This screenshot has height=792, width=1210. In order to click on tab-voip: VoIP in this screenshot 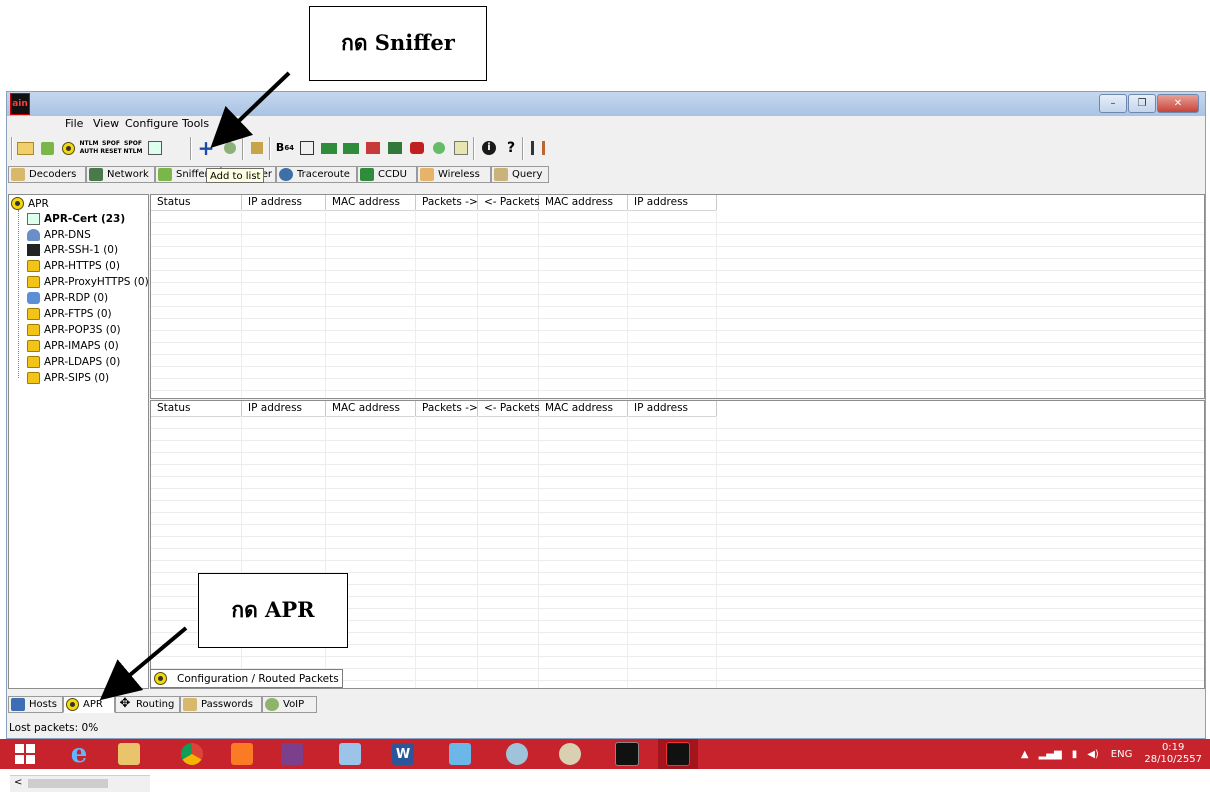, I will do `click(289, 704)`.